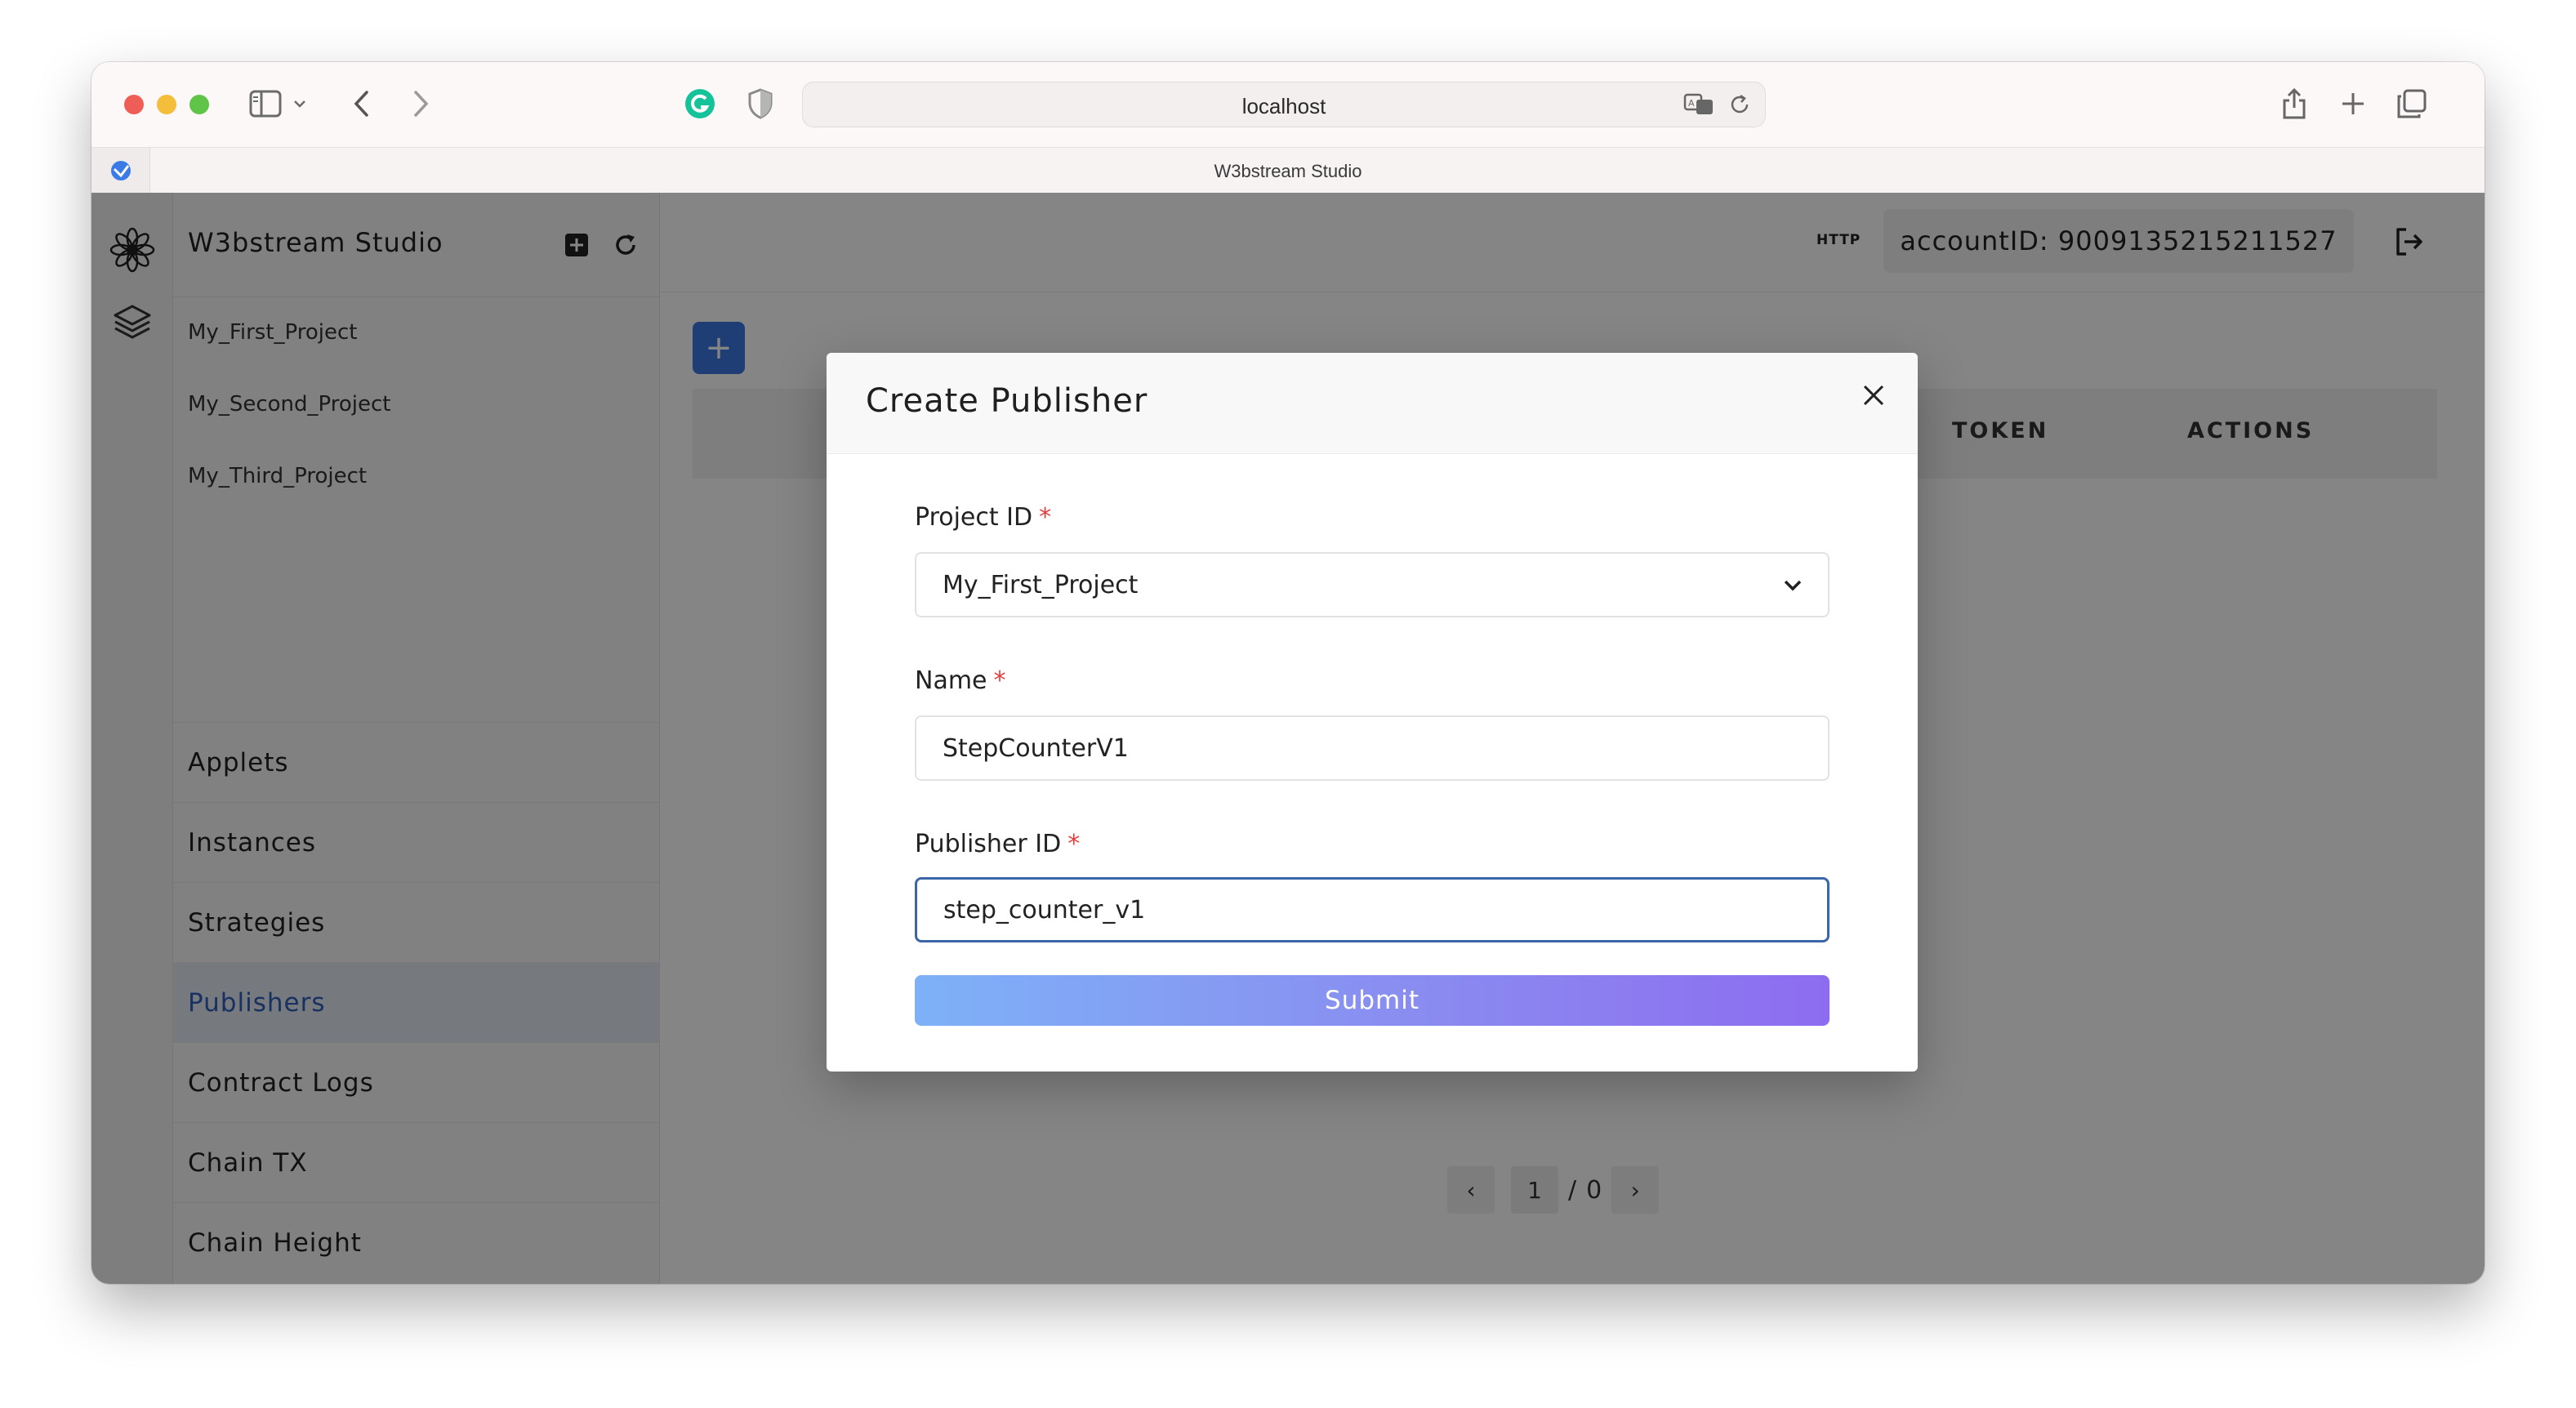 The width and height of the screenshot is (2576, 1408). I want to click on tab-strip: W3bstream Studio, so click(1288, 170).